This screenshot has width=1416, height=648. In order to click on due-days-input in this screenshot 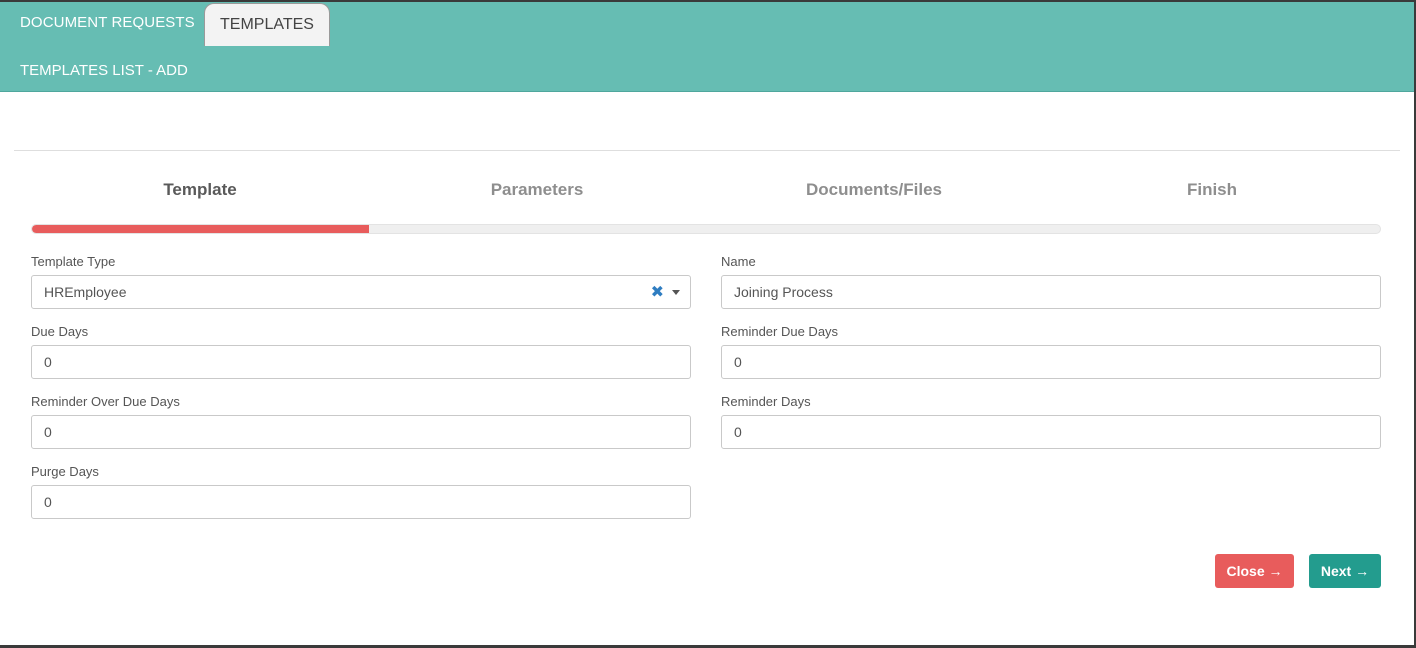, I will do `click(361, 362)`.